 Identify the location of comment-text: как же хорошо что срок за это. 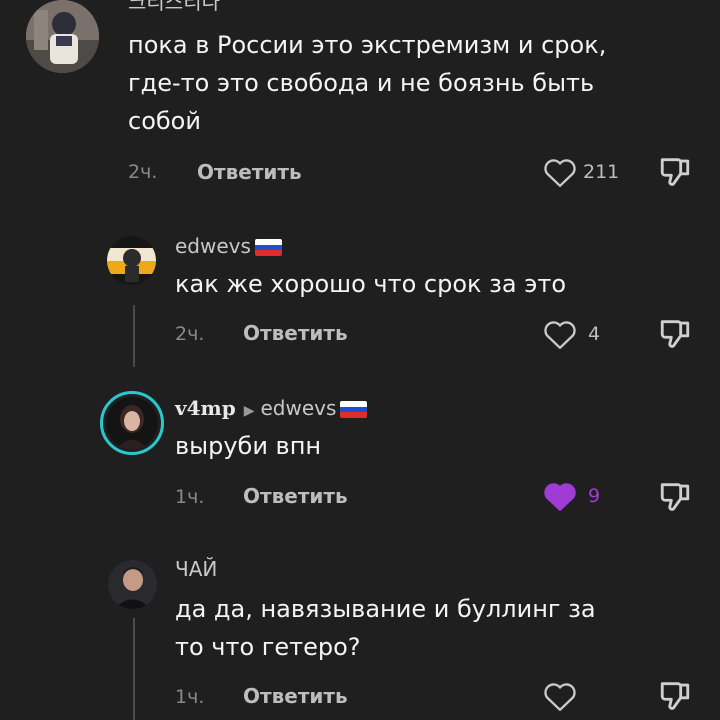
(370, 284).